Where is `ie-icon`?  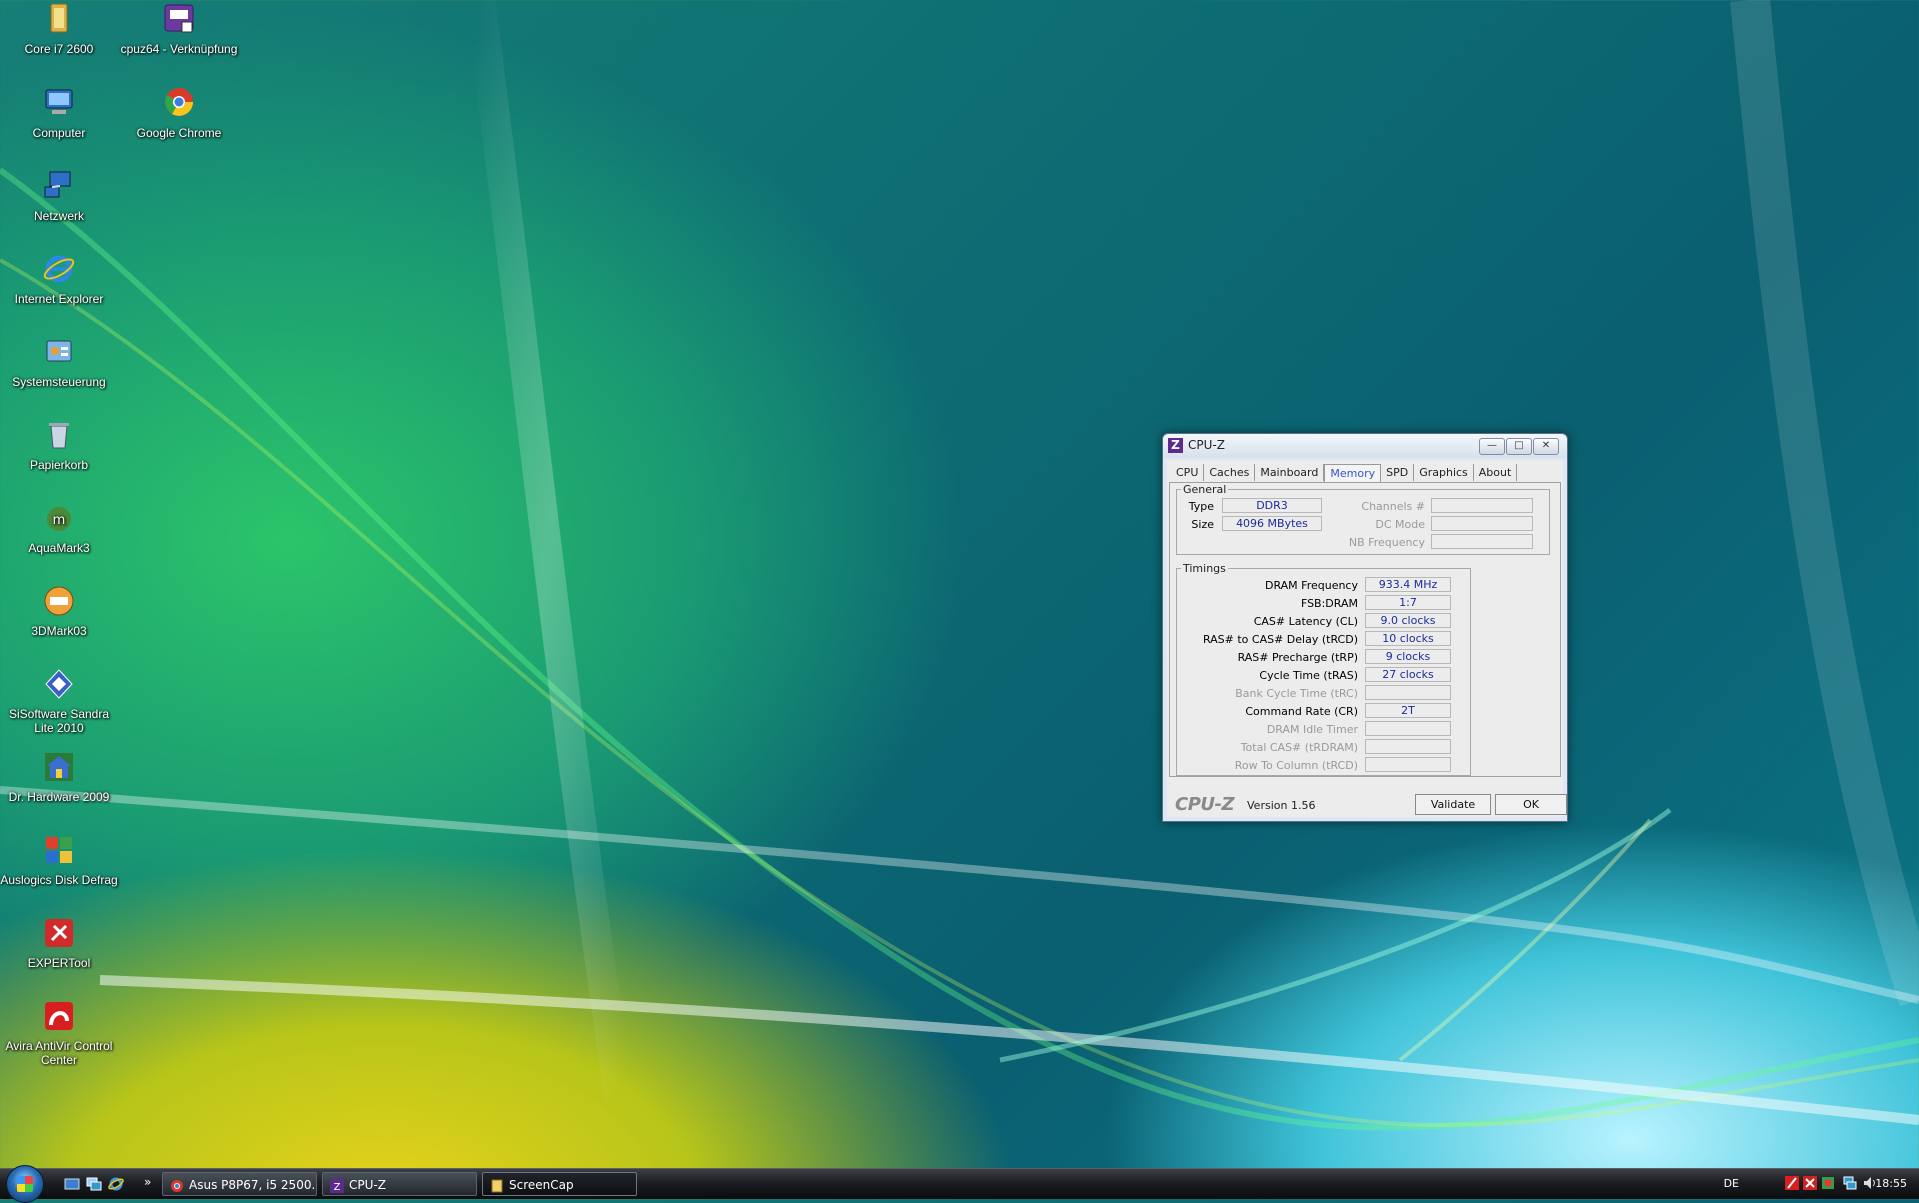
ie-icon is located at coordinates (59, 269).